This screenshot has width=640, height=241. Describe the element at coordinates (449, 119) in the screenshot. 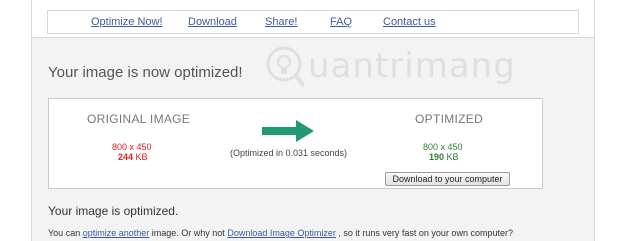

I see `optimized-title: OPTIMIZED` at that location.